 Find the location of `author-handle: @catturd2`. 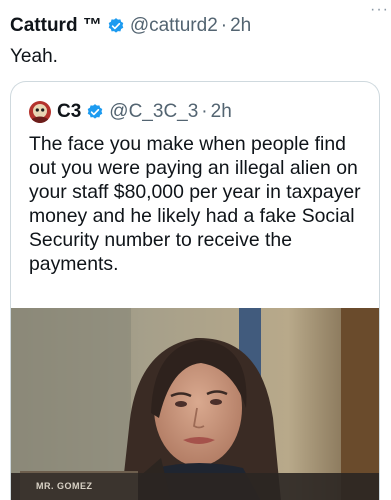

author-handle: @catturd2 is located at coordinates (174, 26).